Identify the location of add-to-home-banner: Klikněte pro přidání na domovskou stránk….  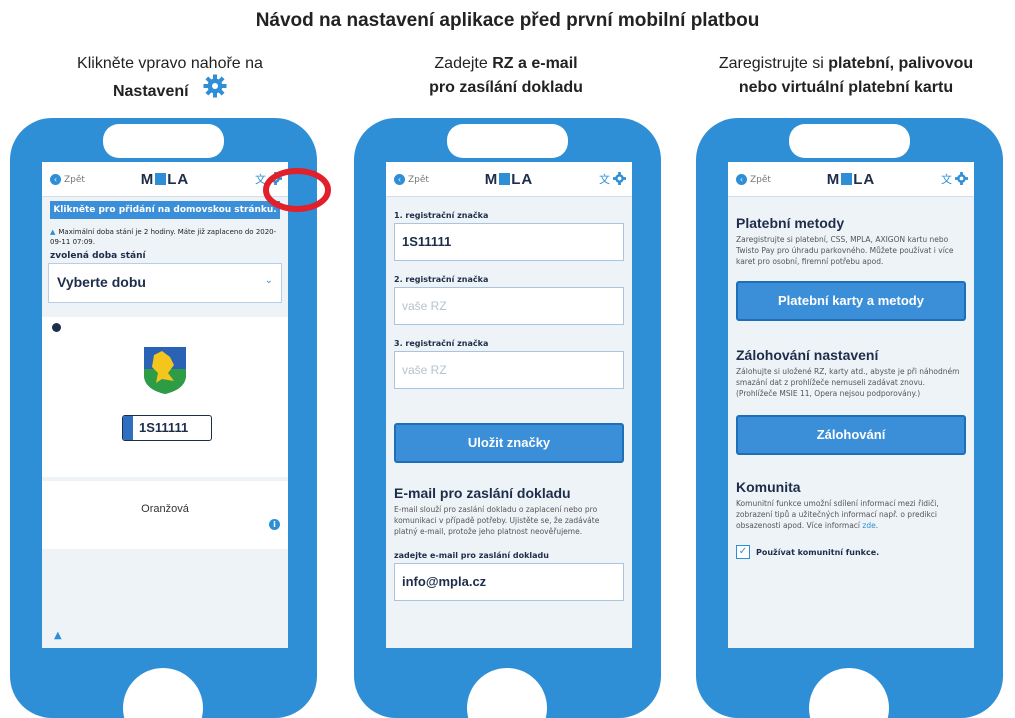
(165, 210).